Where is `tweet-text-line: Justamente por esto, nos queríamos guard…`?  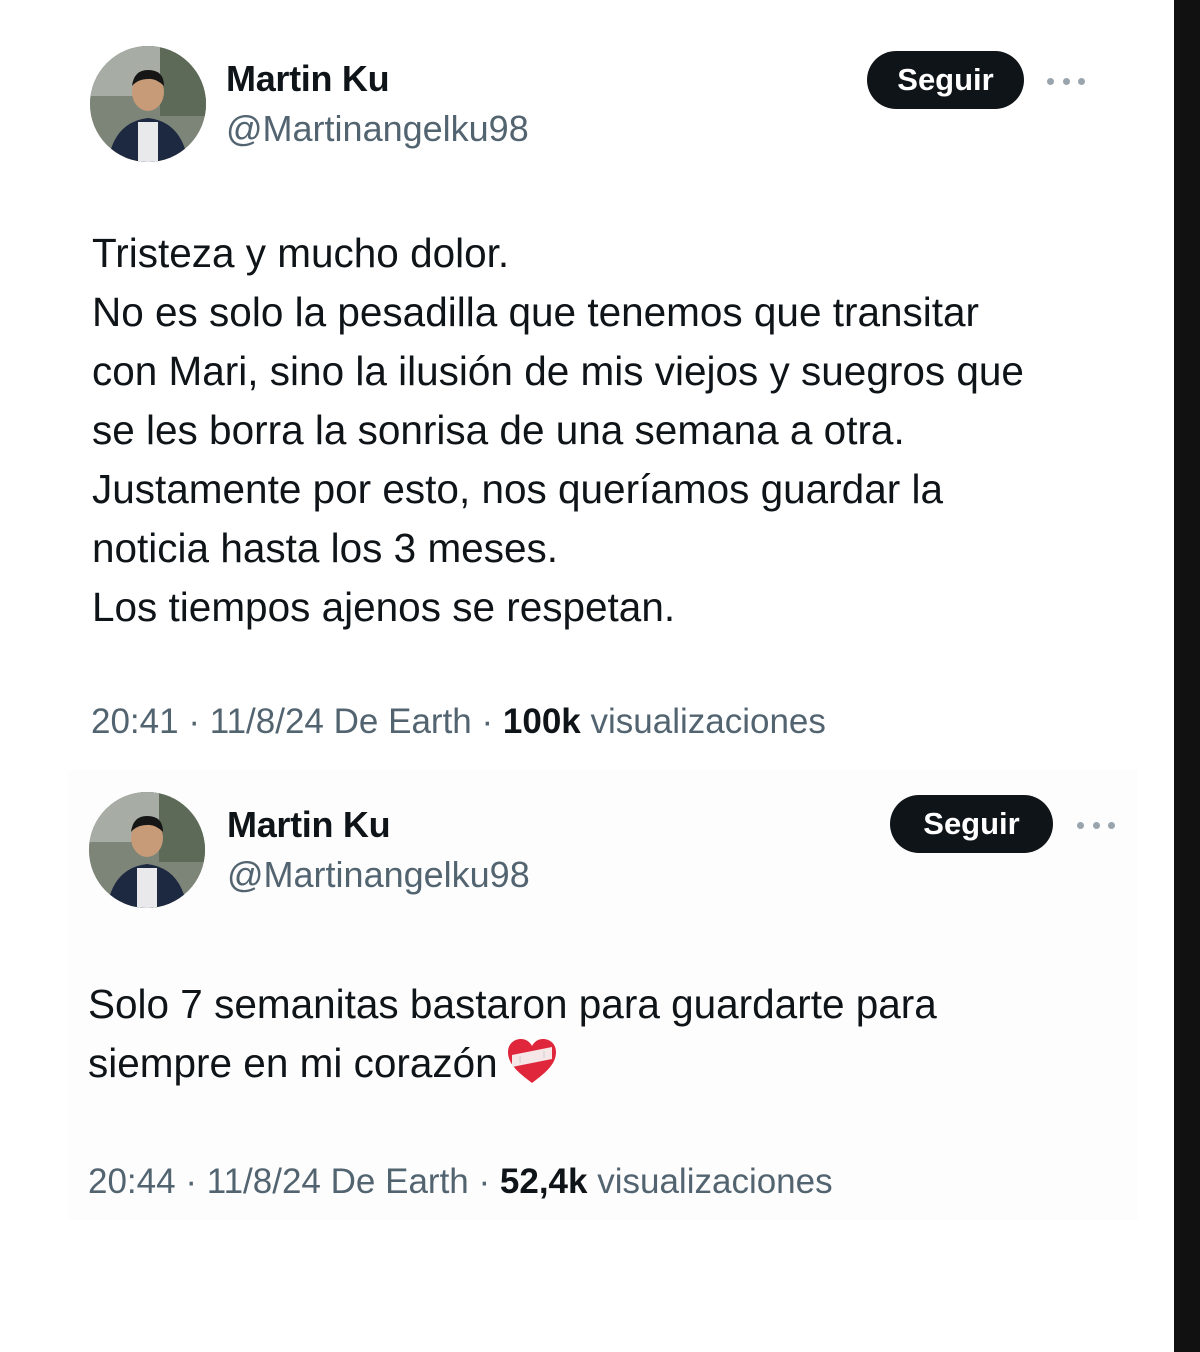 tweet-text-line: Justamente por esto, nos queríamos guard… is located at coordinates (517, 489).